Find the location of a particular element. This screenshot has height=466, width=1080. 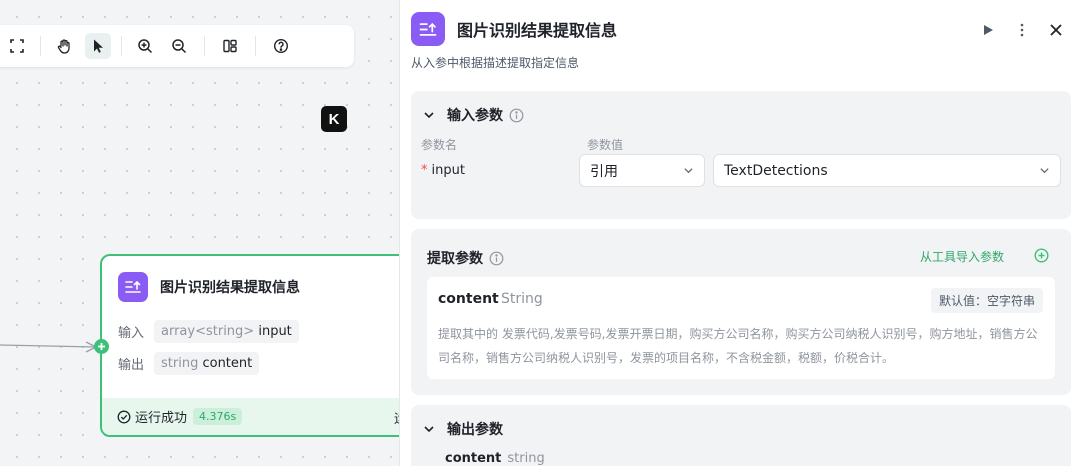

help-icon is located at coordinates (281, 46).